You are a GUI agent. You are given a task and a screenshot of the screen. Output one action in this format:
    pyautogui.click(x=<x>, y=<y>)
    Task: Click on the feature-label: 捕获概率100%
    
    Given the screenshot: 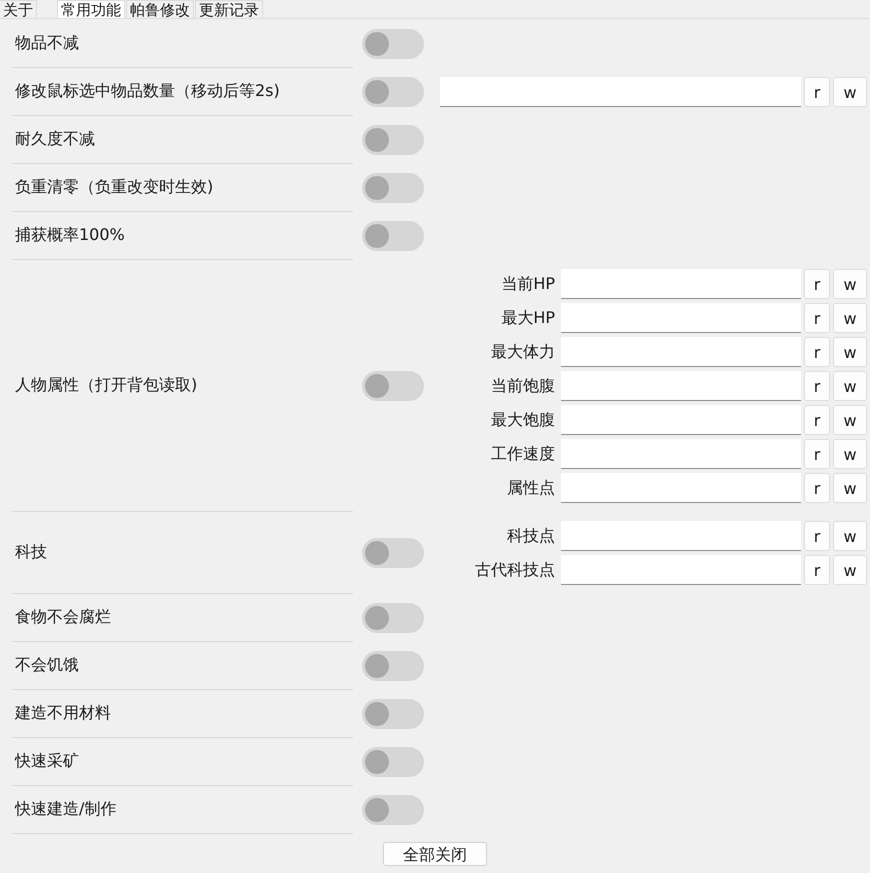 What is the action you would take?
    pyautogui.click(x=70, y=235)
    